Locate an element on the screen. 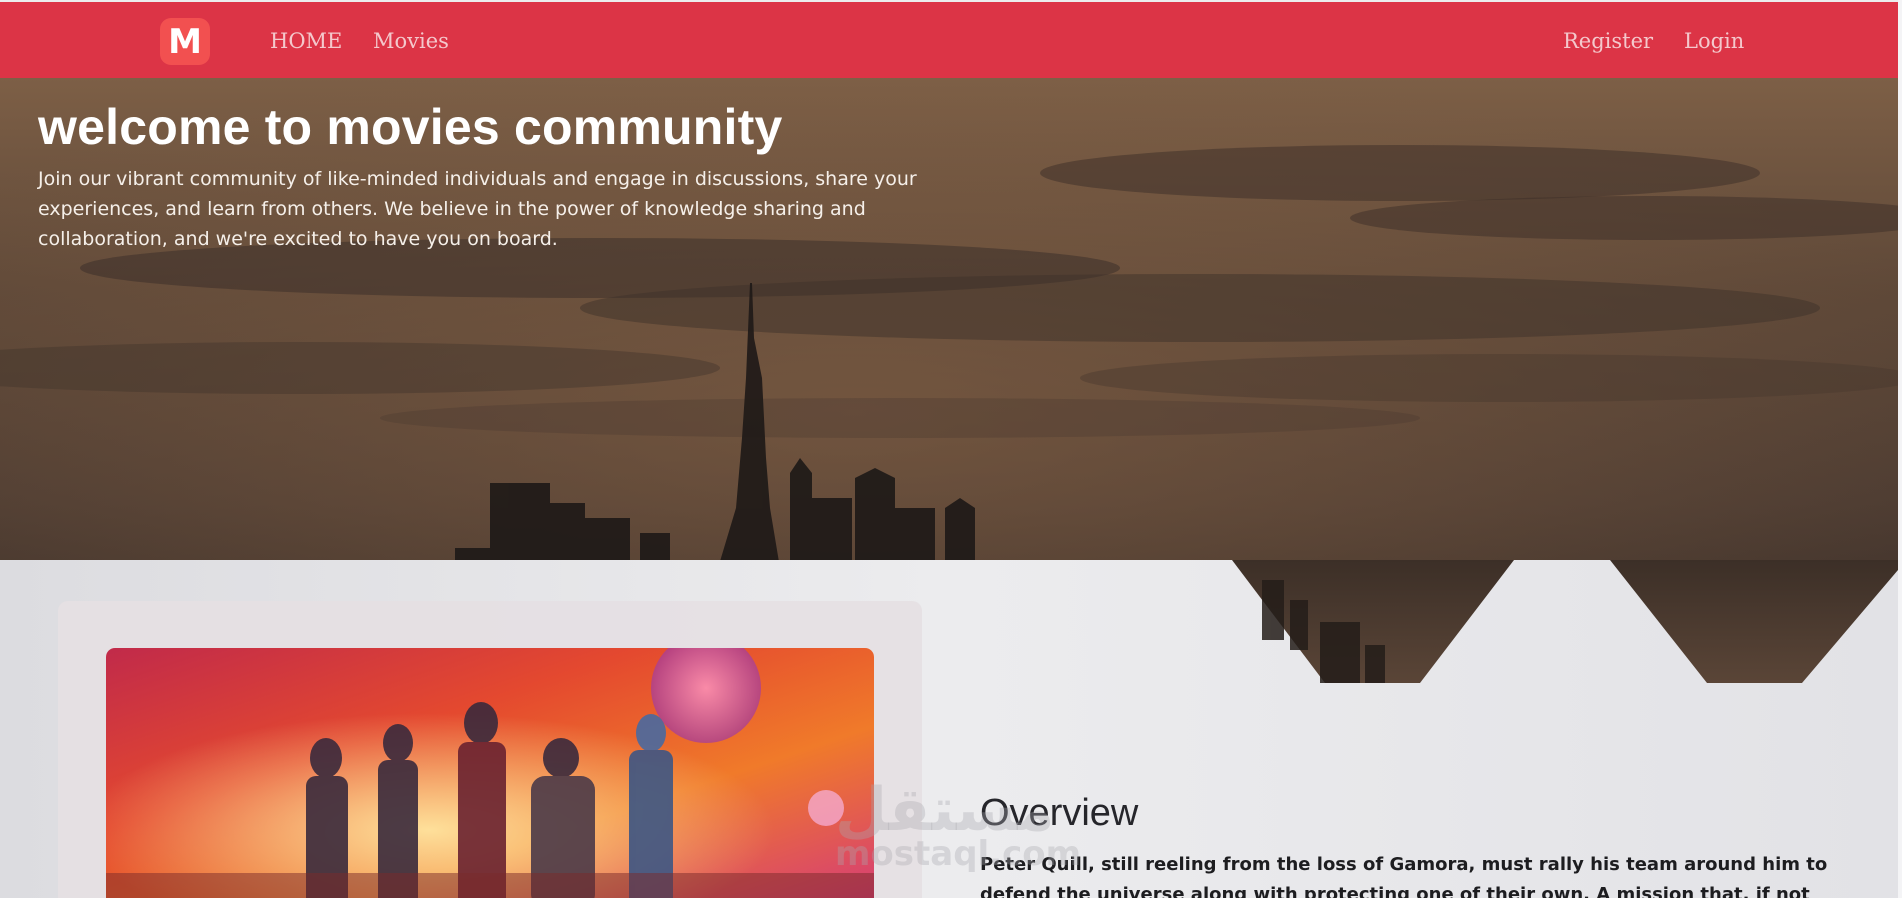  poster-art is located at coordinates (490, 773).